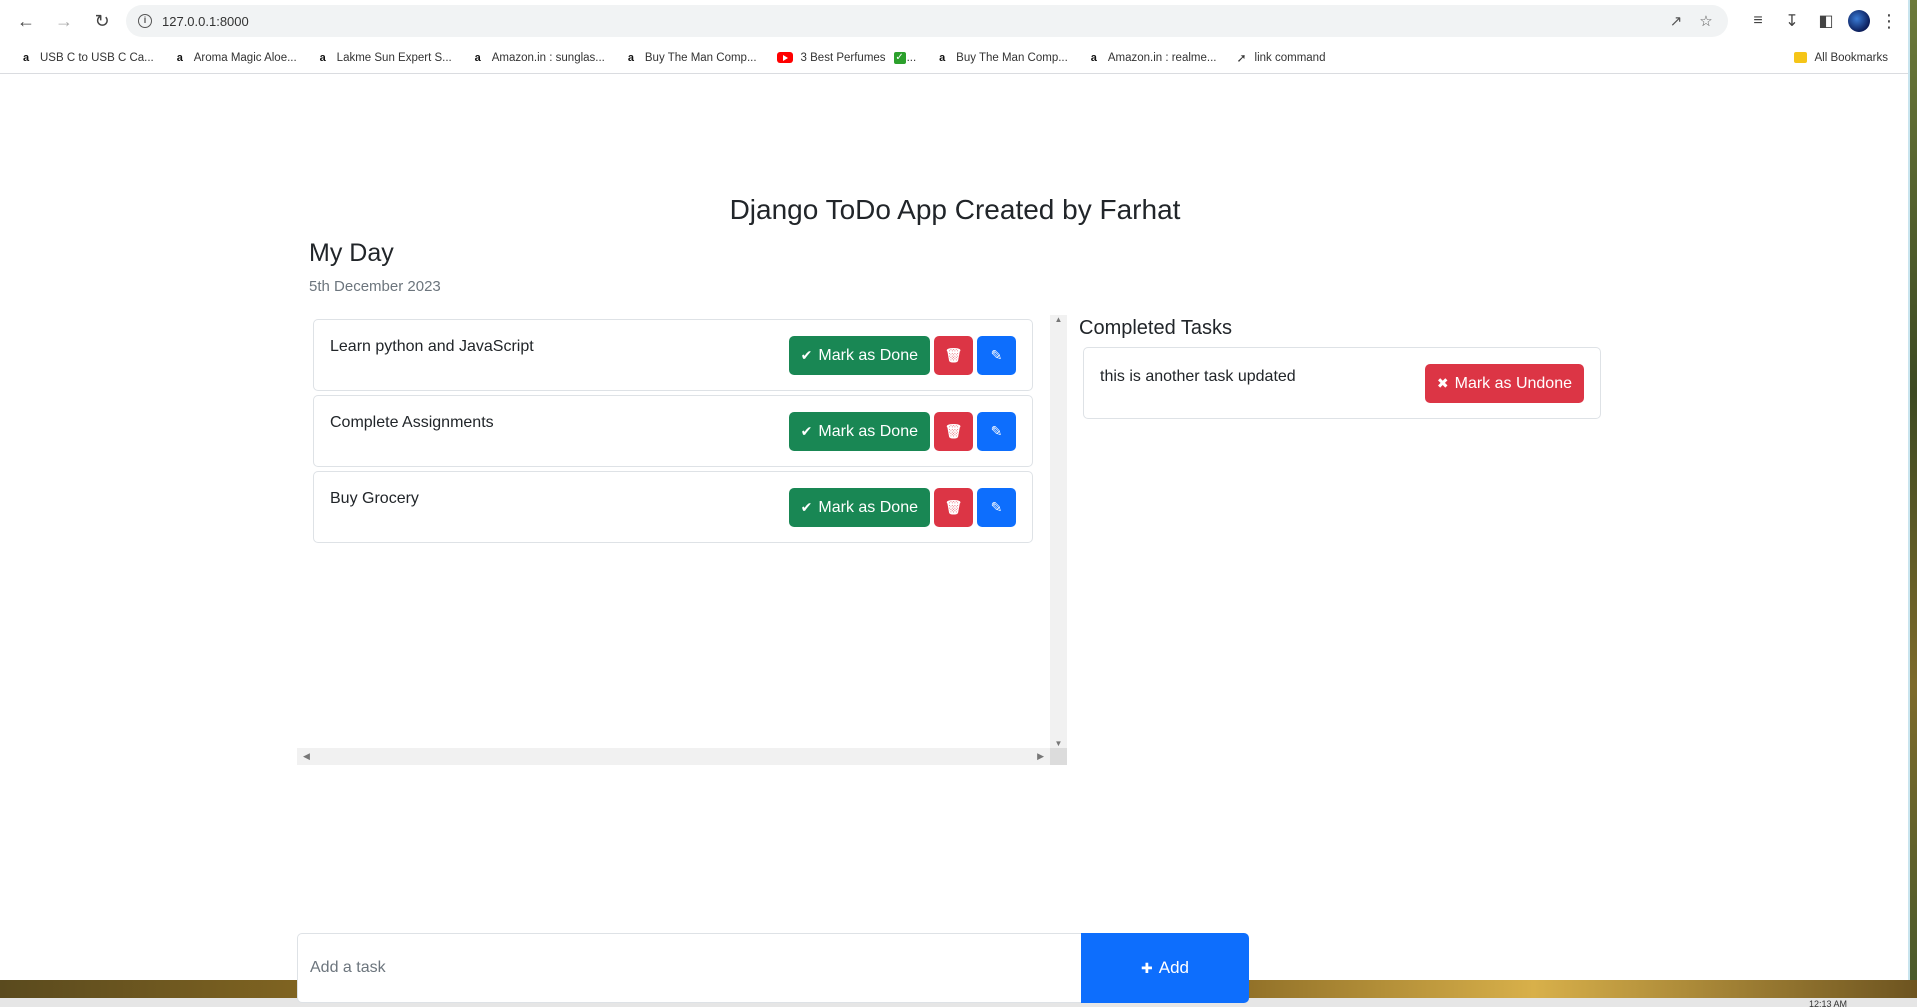  Describe the element at coordinates (689, 968) in the screenshot. I see `add-task-input` at that location.